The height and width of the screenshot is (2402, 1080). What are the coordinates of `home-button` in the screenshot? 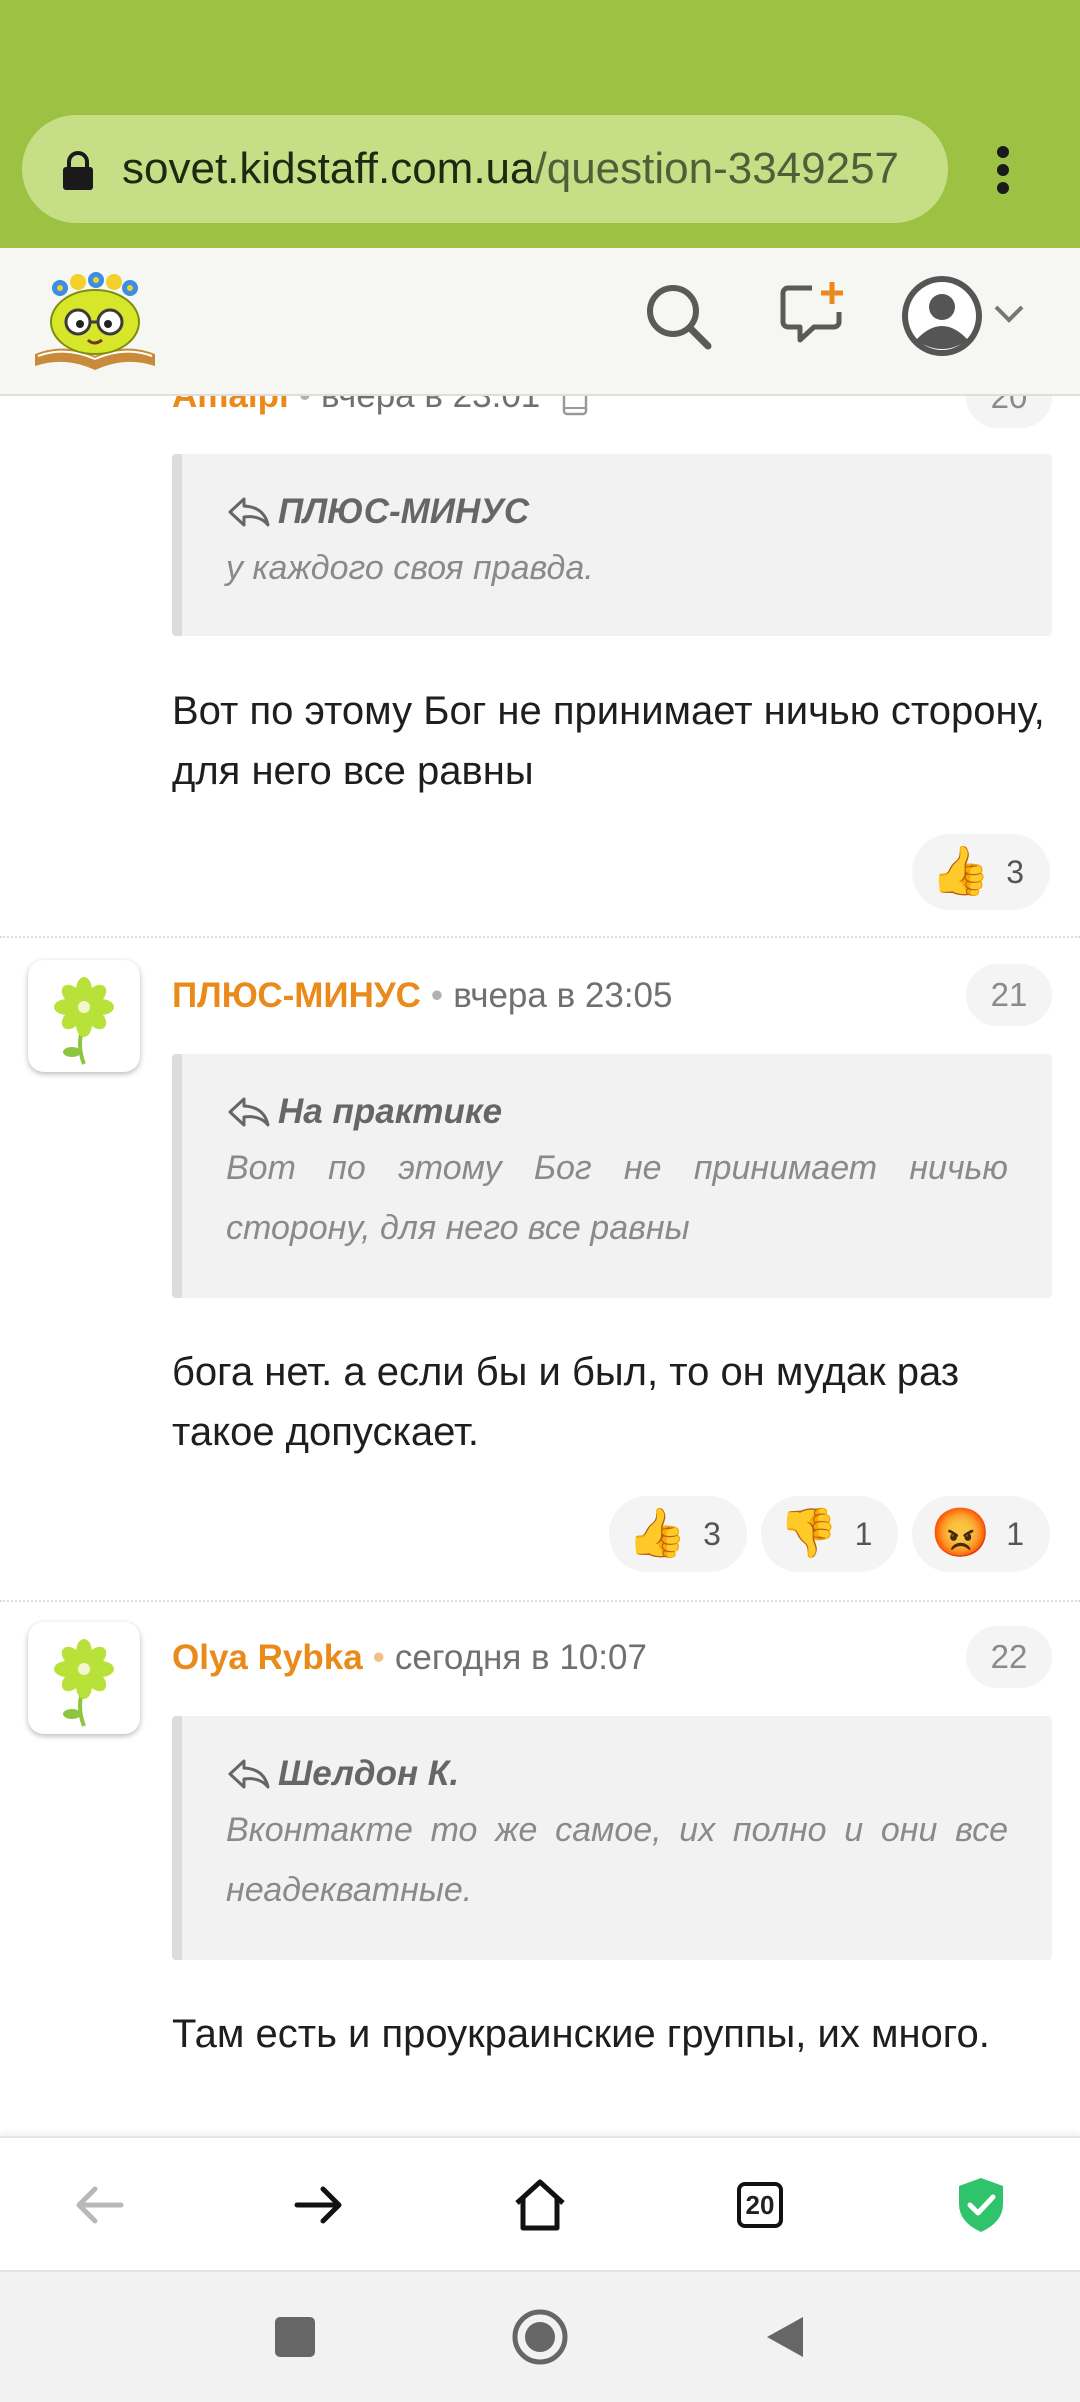 It's located at (540, 2205).